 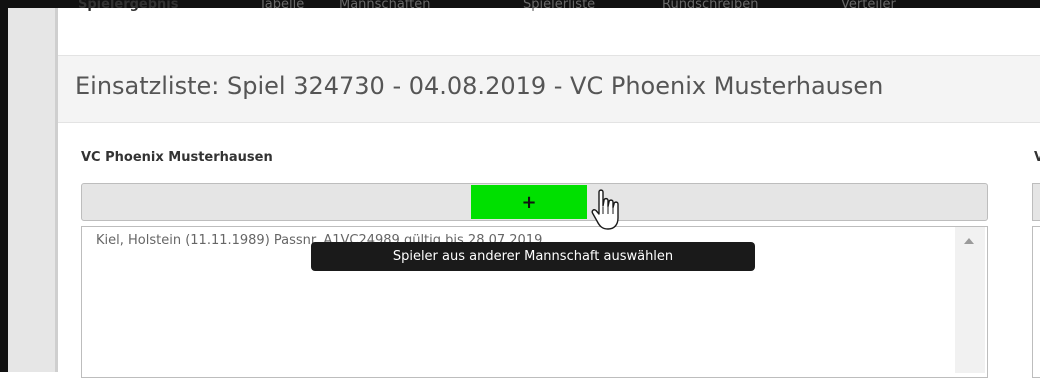 What do you see at coordinates (969, 241) in the screenshot?
I see `scroll-up-icon` at bounding box center [969, 241].